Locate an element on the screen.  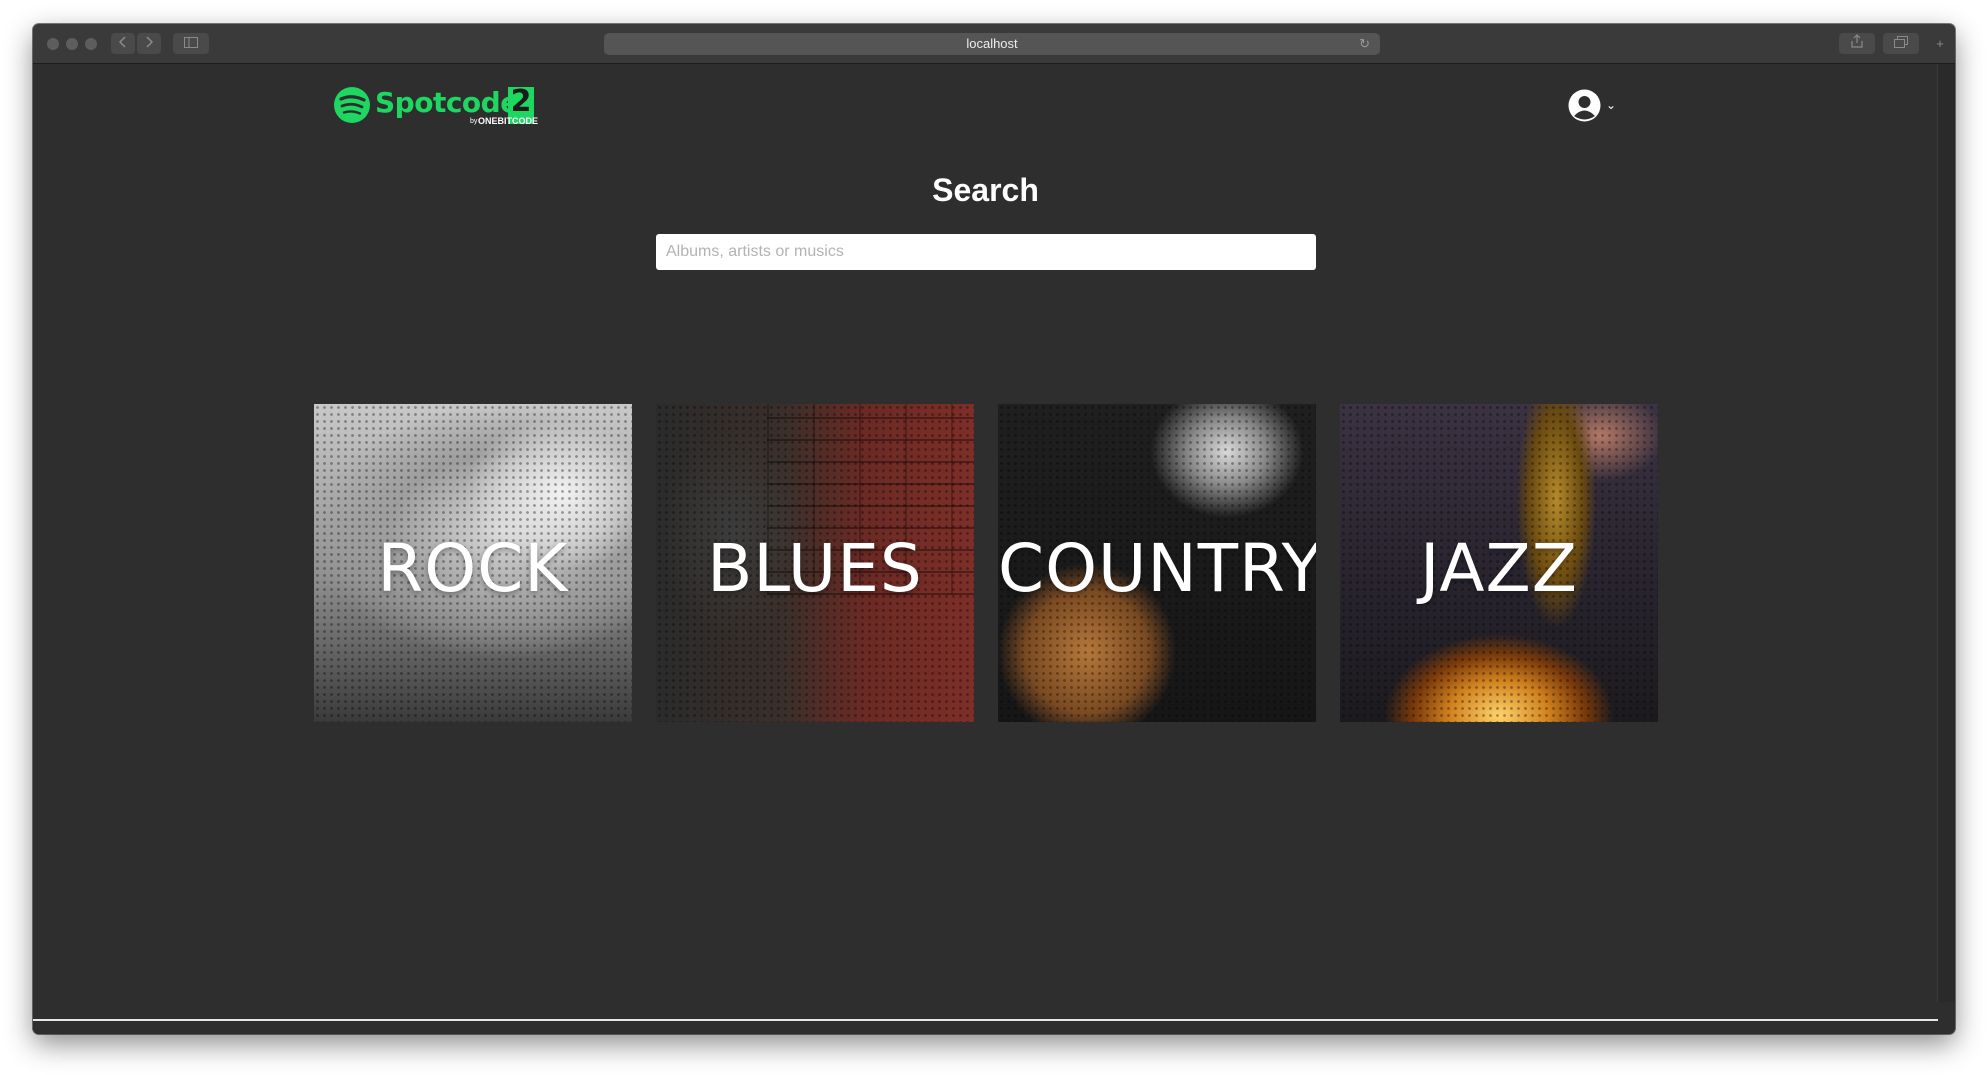
zoom-window-button is located at coordinates (91, 44).